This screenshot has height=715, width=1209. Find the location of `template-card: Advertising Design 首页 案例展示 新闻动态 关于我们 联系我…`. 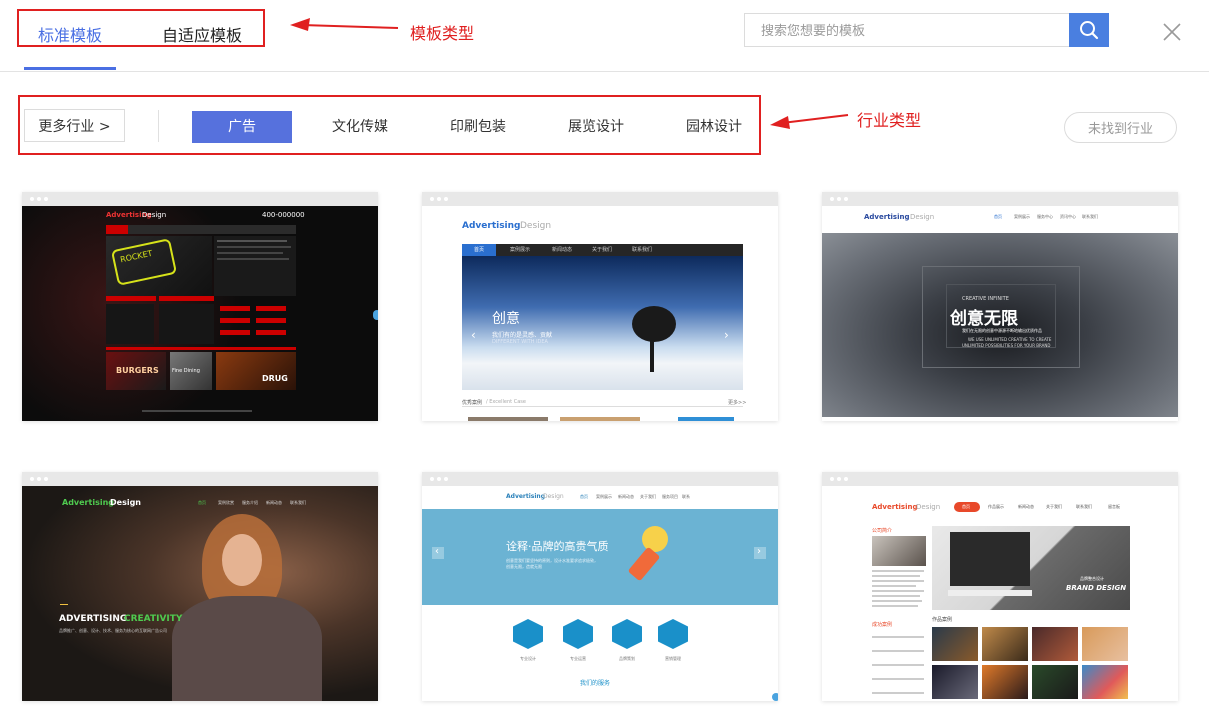

template-card: Advertising Design 首页 案例展示 新闻动态 关于我们 联系我… is located at coordinates (600, 306).